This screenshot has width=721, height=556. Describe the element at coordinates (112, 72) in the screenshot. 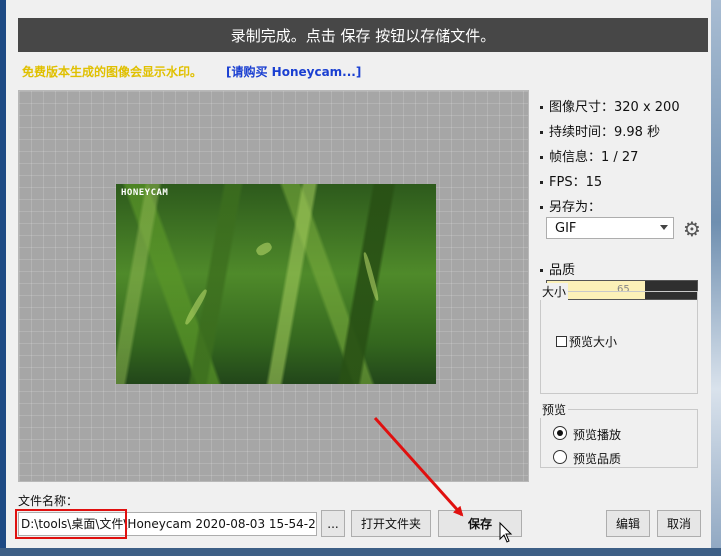

I see `watermark-notice: 免费版本生成的图像会显示水印。` at that location.